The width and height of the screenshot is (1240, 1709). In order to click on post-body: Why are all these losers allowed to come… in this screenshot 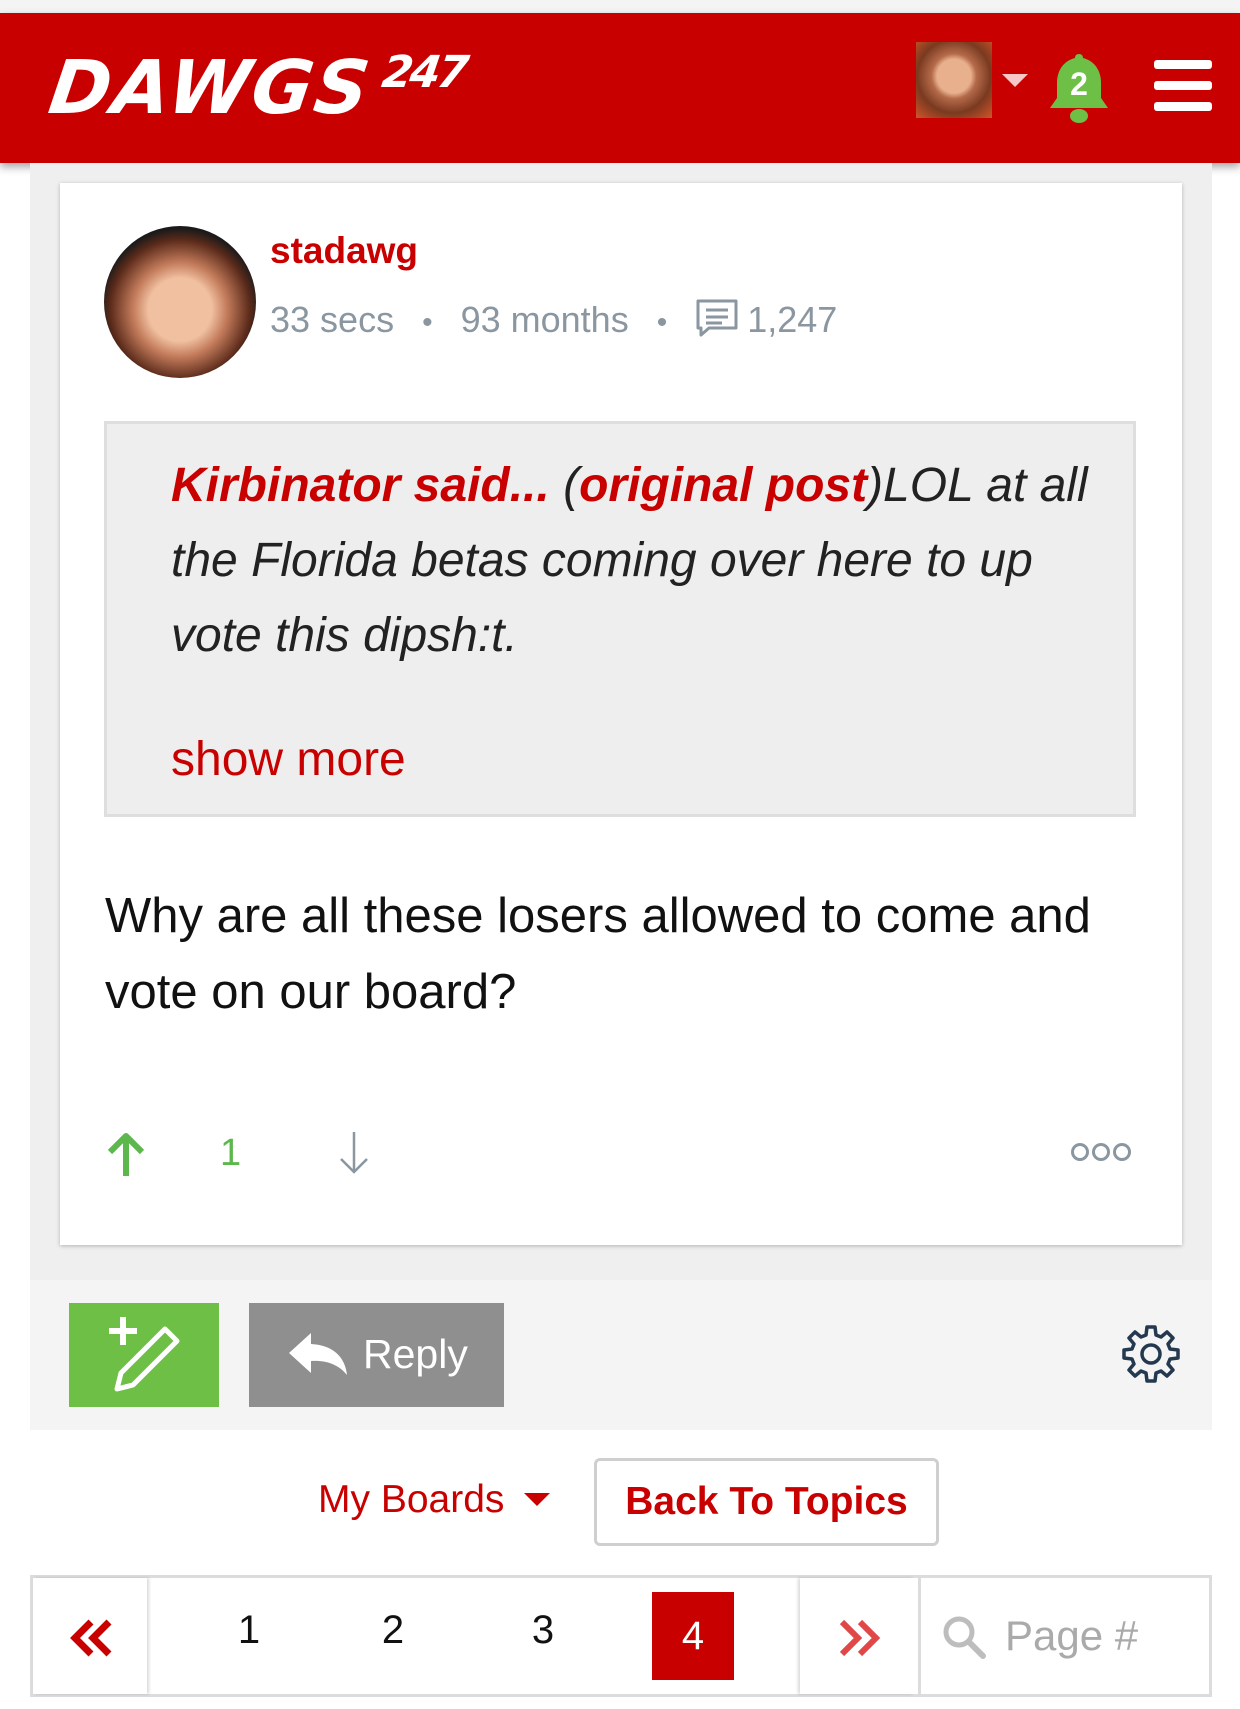, I will do `click(598, 954)`.